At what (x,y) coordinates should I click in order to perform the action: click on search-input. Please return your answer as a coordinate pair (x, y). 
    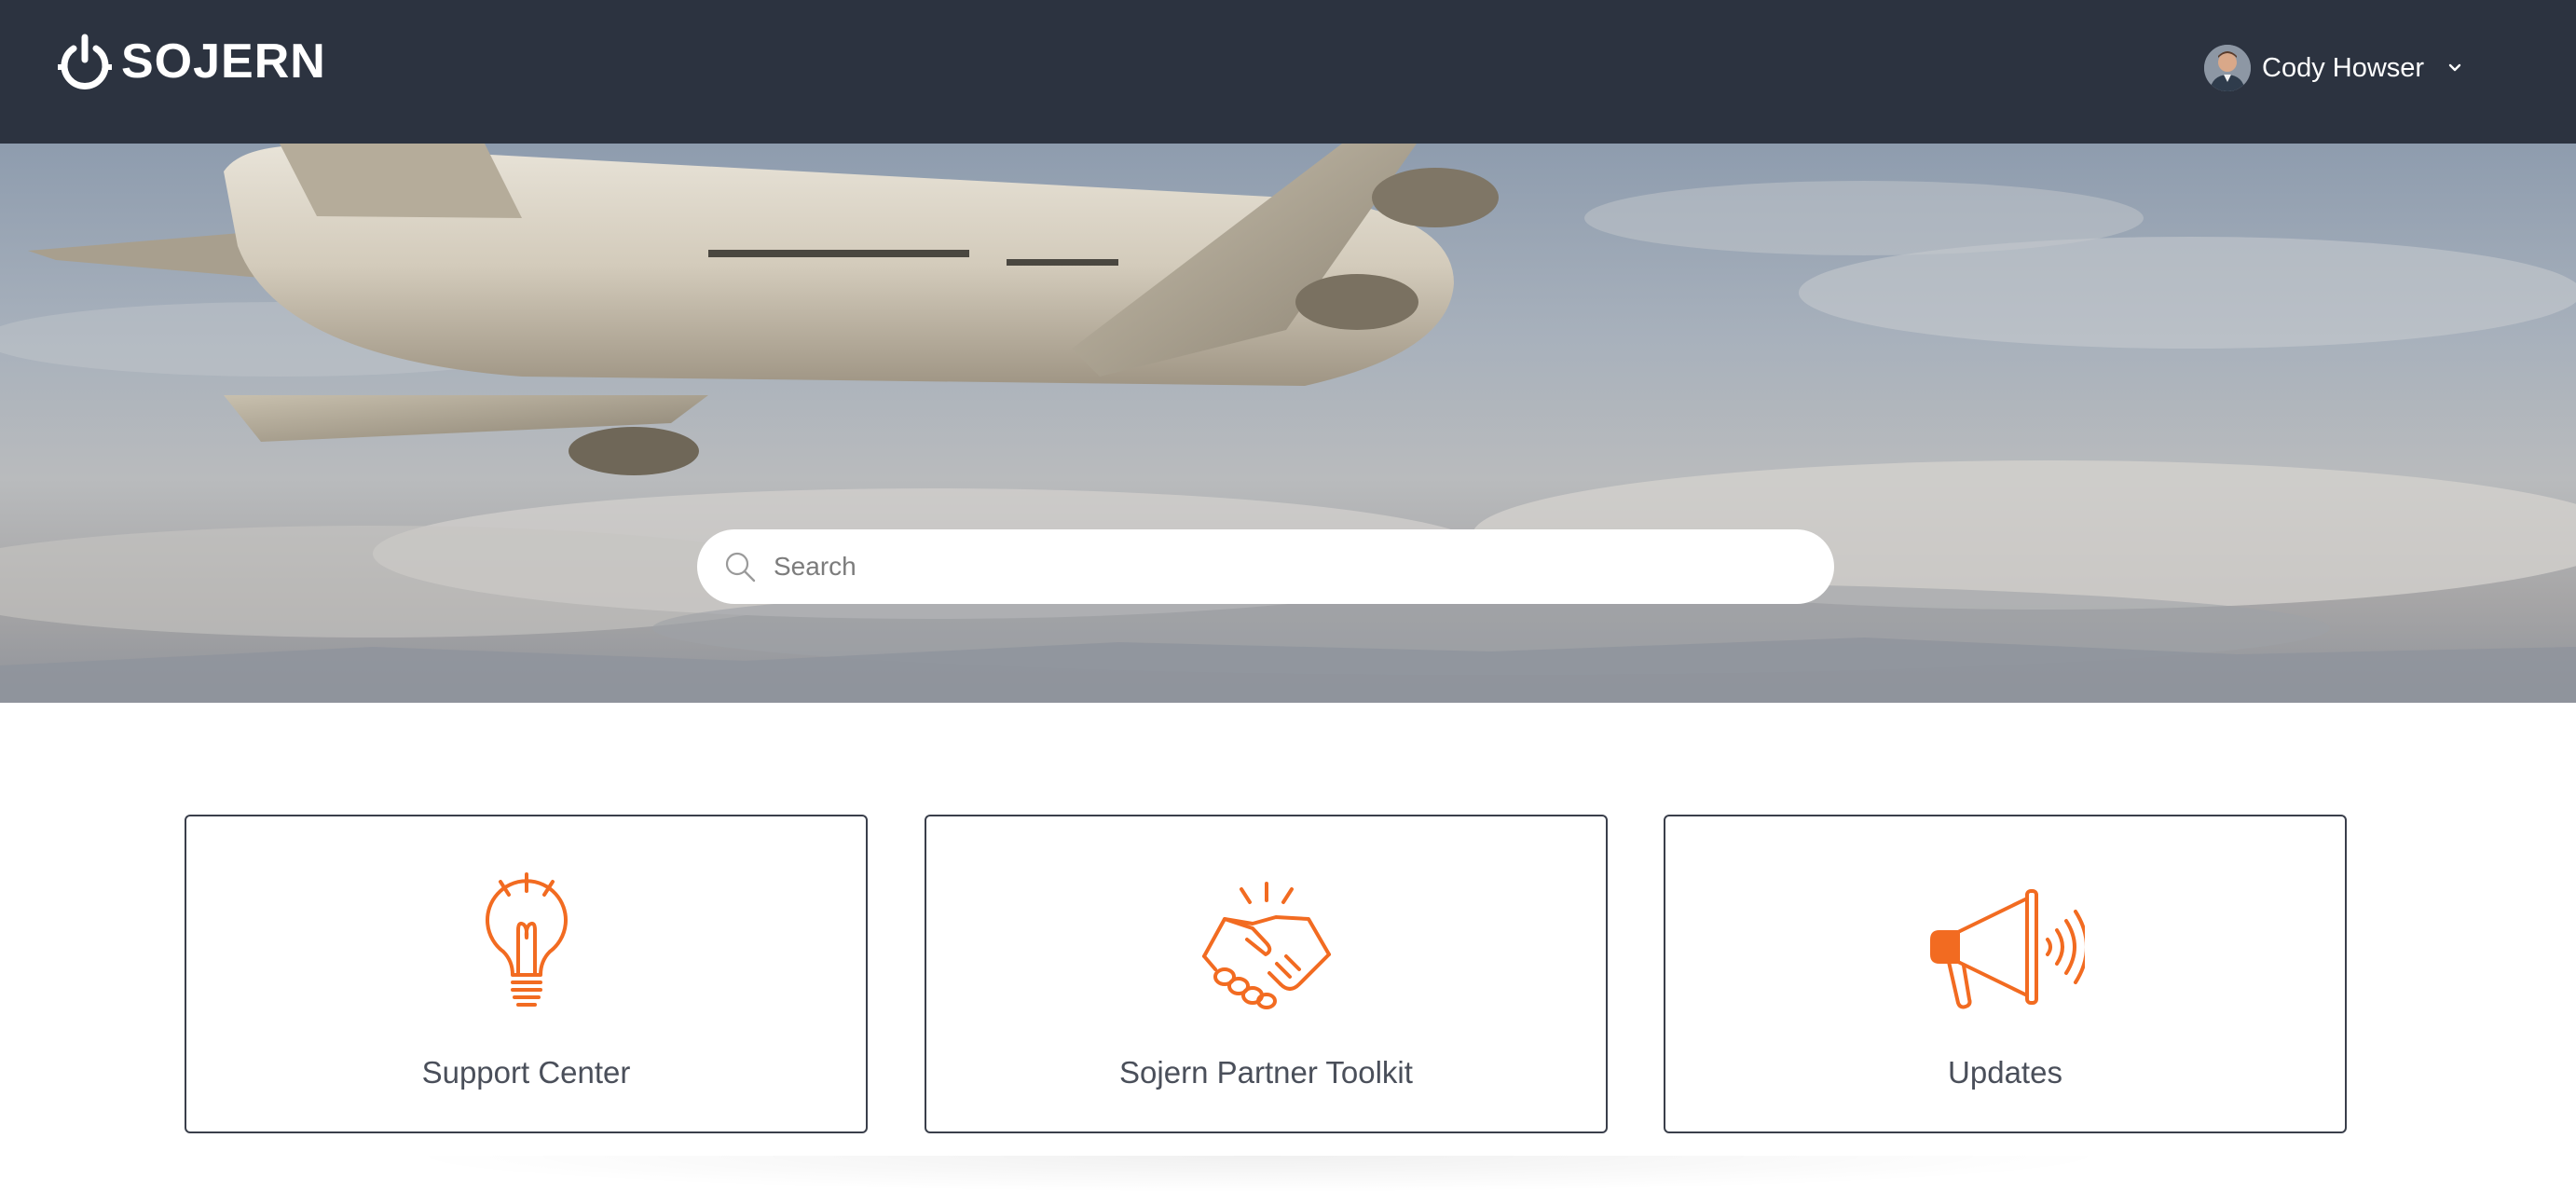
    Looking at the image, I should click on (1277, 567).